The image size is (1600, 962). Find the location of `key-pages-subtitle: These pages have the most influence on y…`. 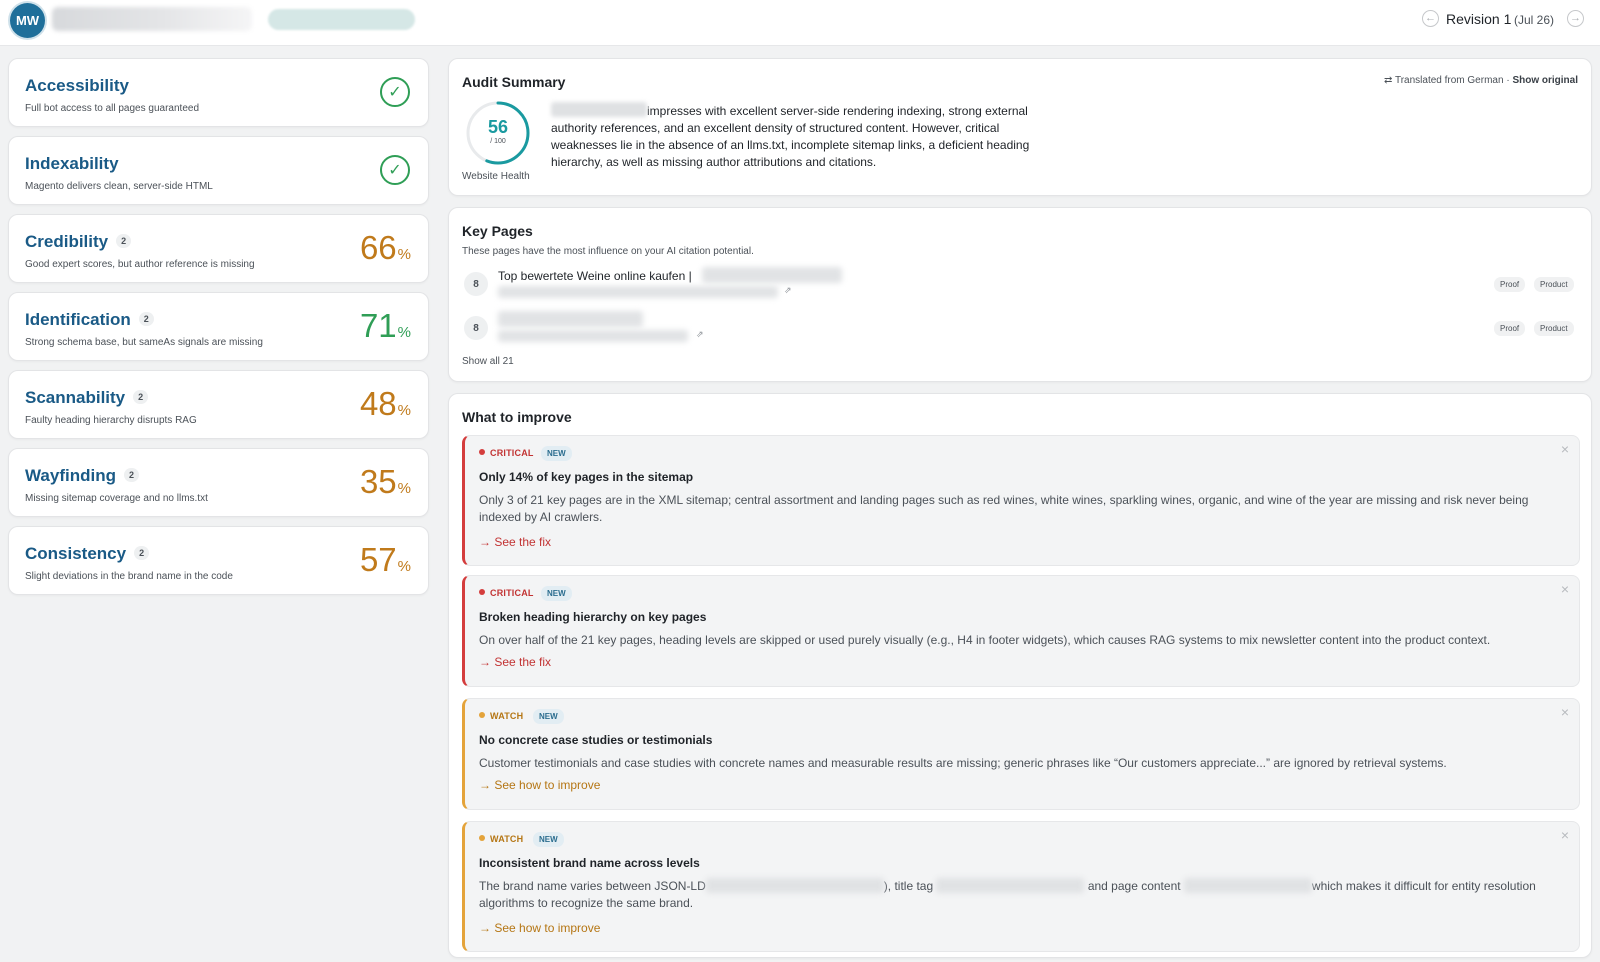

key-pages-subtitle: These pages have the most influence on y… is located at coordinates (608, 251).